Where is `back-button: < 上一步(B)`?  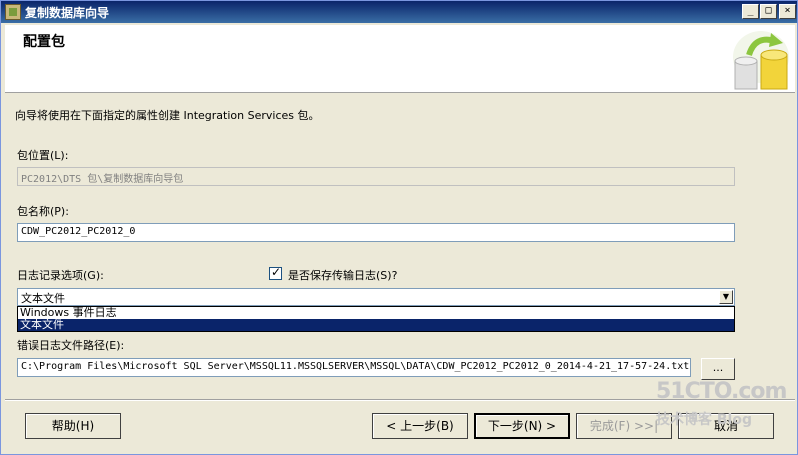 back-button: < 上一步(B) is located at coordinates (420, 426).